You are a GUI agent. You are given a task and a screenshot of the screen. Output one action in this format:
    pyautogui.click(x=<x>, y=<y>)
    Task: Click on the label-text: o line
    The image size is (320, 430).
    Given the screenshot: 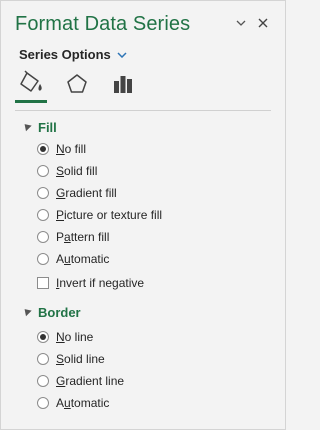 What is the action you would take?
    pyautogui.click(x=79, y=337)
    